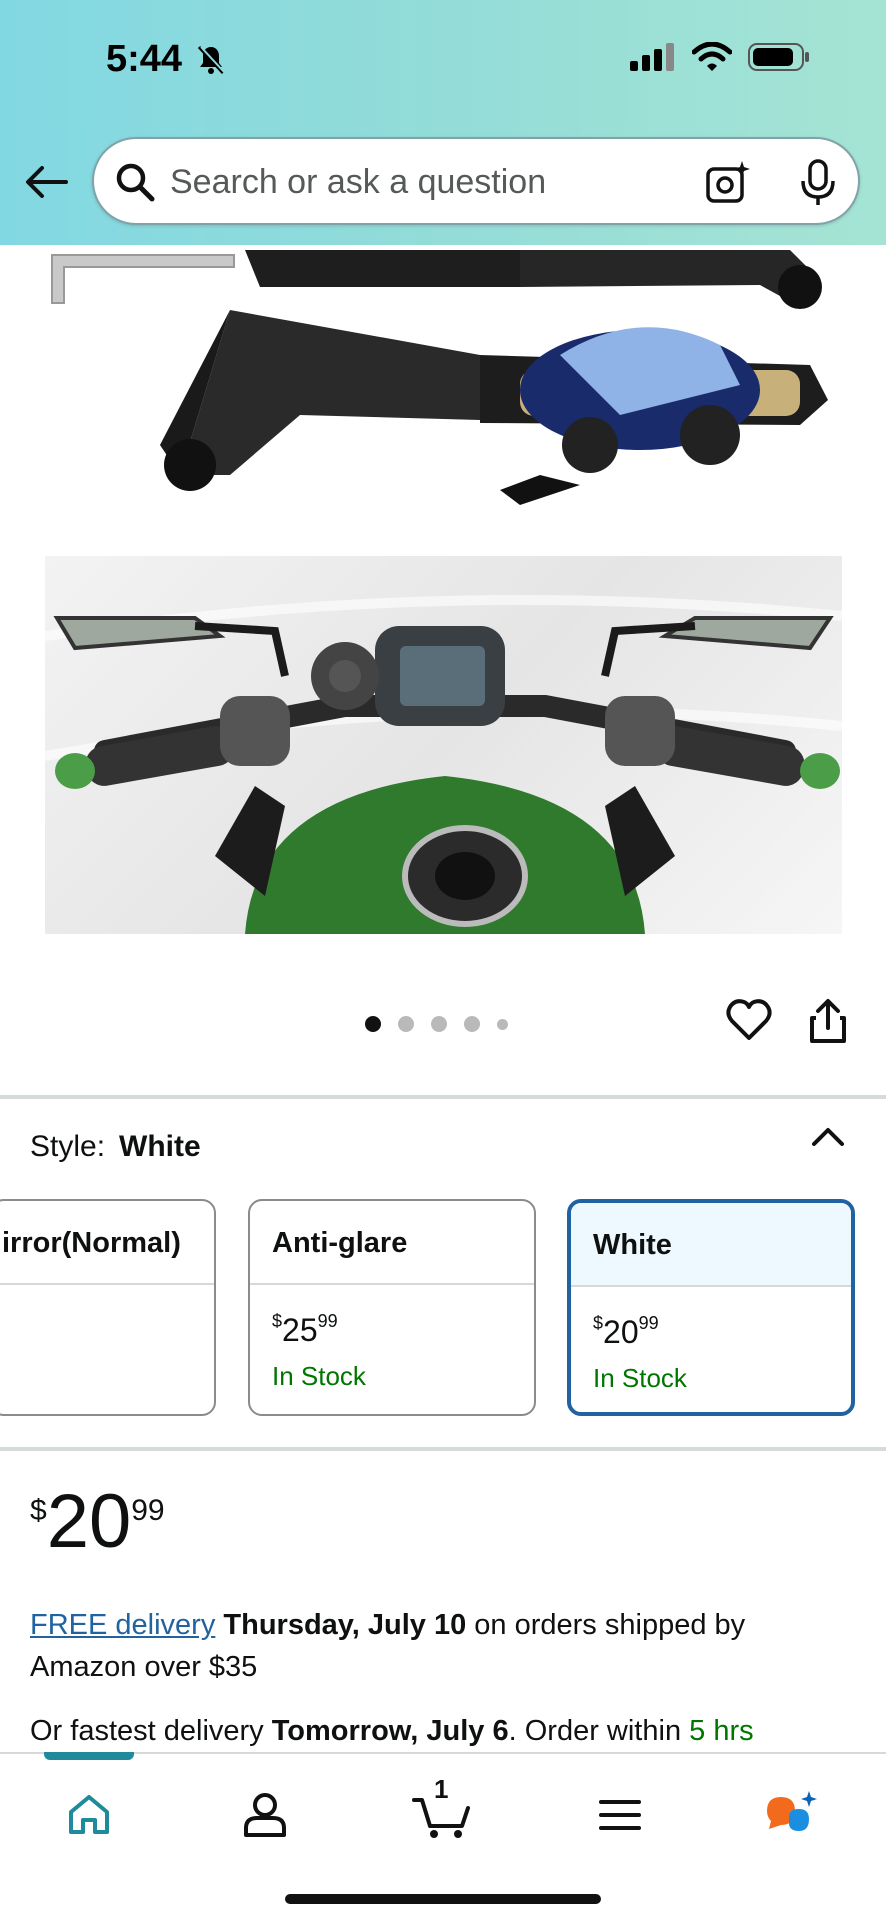 Image resolution: width=886 pixels, height=1920 pixels. Describe the element at coordinates (160, 1146) in the screenshot. I see `style-selected-value: White` at that location.